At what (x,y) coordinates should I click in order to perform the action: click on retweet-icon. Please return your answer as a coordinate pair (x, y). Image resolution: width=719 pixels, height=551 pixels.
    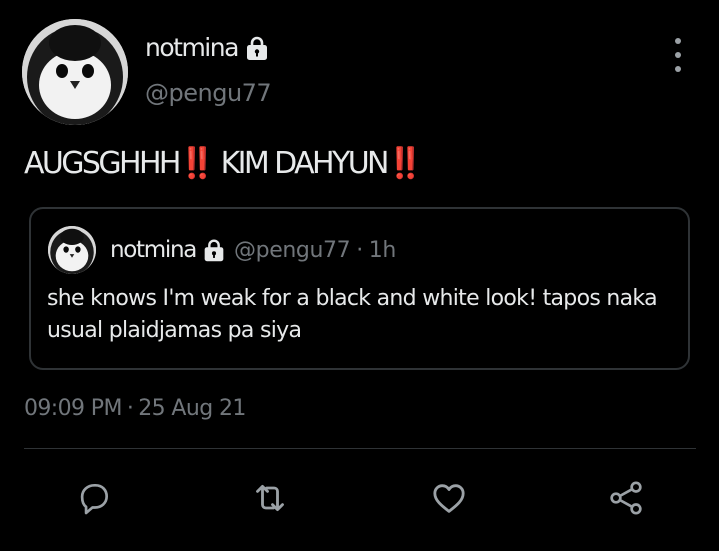
    Looking at the image, I should click on (270, 498).